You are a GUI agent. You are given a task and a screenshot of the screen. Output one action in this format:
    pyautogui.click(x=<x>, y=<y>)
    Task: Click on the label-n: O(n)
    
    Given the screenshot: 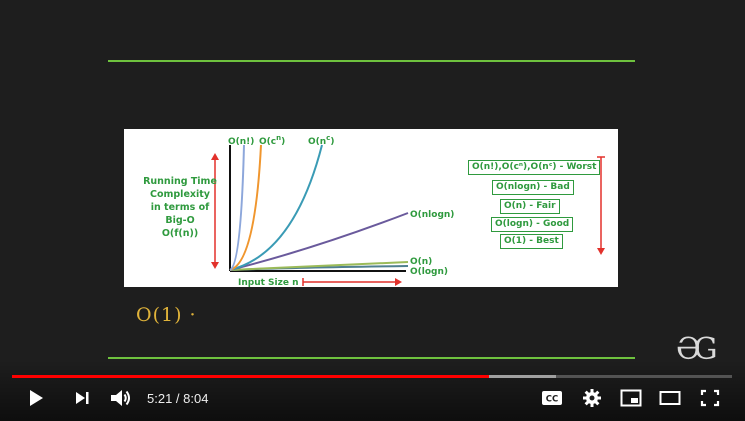 What is the action you would take?
    pyautogui.click(x=421, y=262)
    